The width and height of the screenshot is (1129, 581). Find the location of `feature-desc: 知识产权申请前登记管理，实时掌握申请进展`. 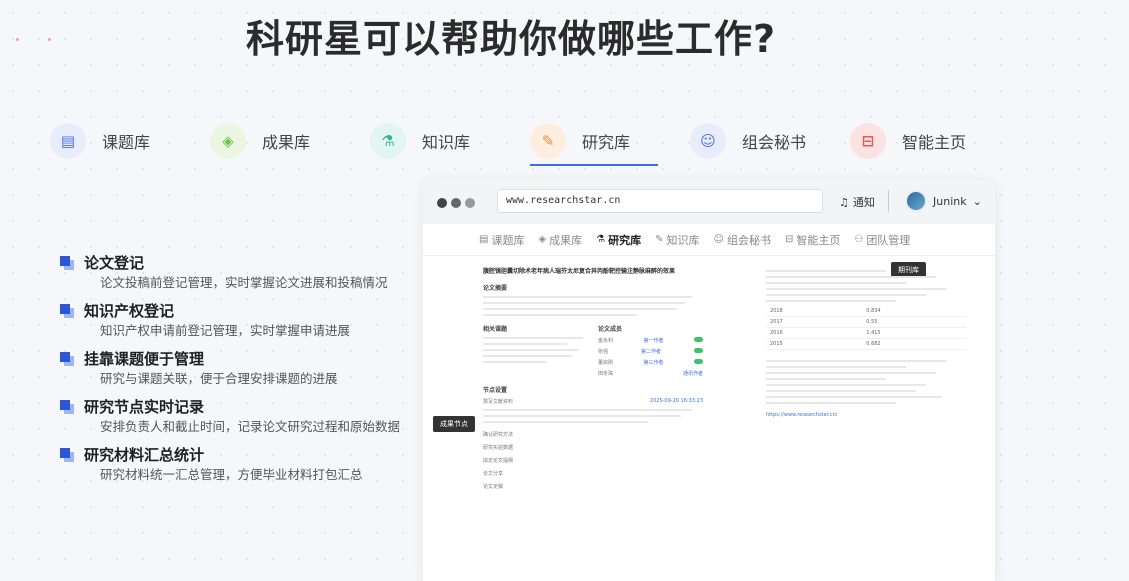

feature-desc: 知识产权申请前登记管理，实时掌握申请进展 is located at coordinates (225, 330).